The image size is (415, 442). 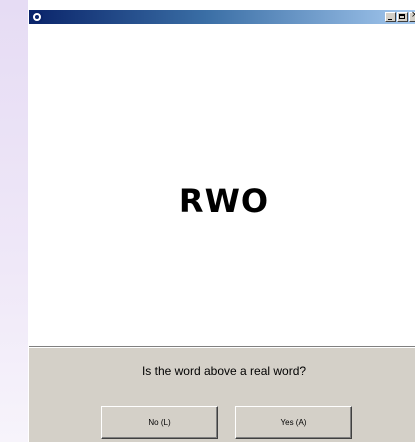 What do you see at coordinates (14, 221) in the screenshot?
I see `desktop-background` at bounding box center [14, 221].